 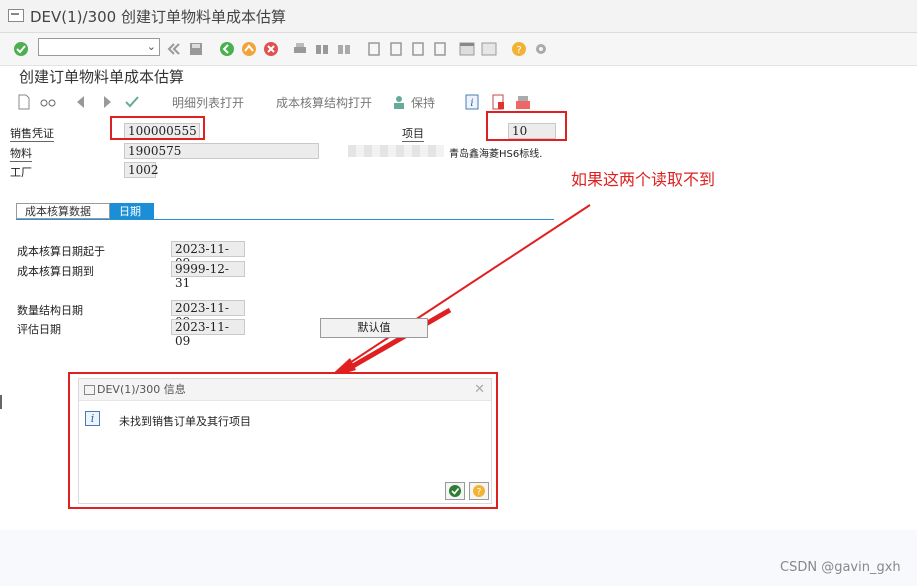 I want to click on costing-structure-open-button: 成本核算结构打开, so click(x=324, y=102).